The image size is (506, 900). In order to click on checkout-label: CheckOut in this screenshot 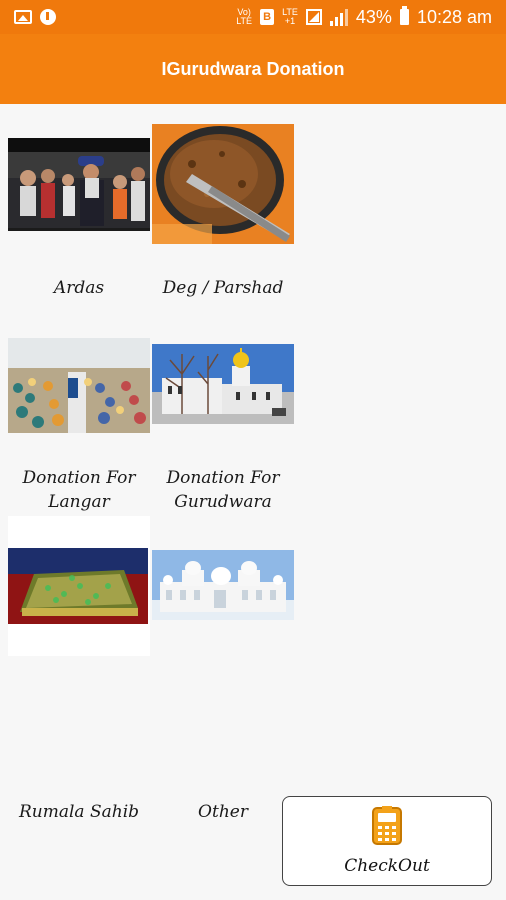, I will do `click(387, 866)`.